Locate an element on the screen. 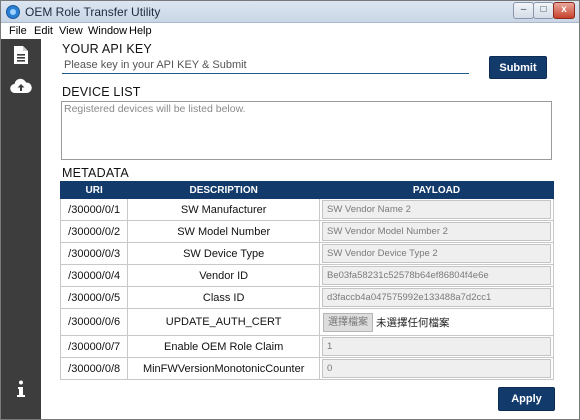 Image resolution: width=580 pixels, height=420 pixels. window-title: OEM Role Transfer Utility is located at coordinates (93, 12).